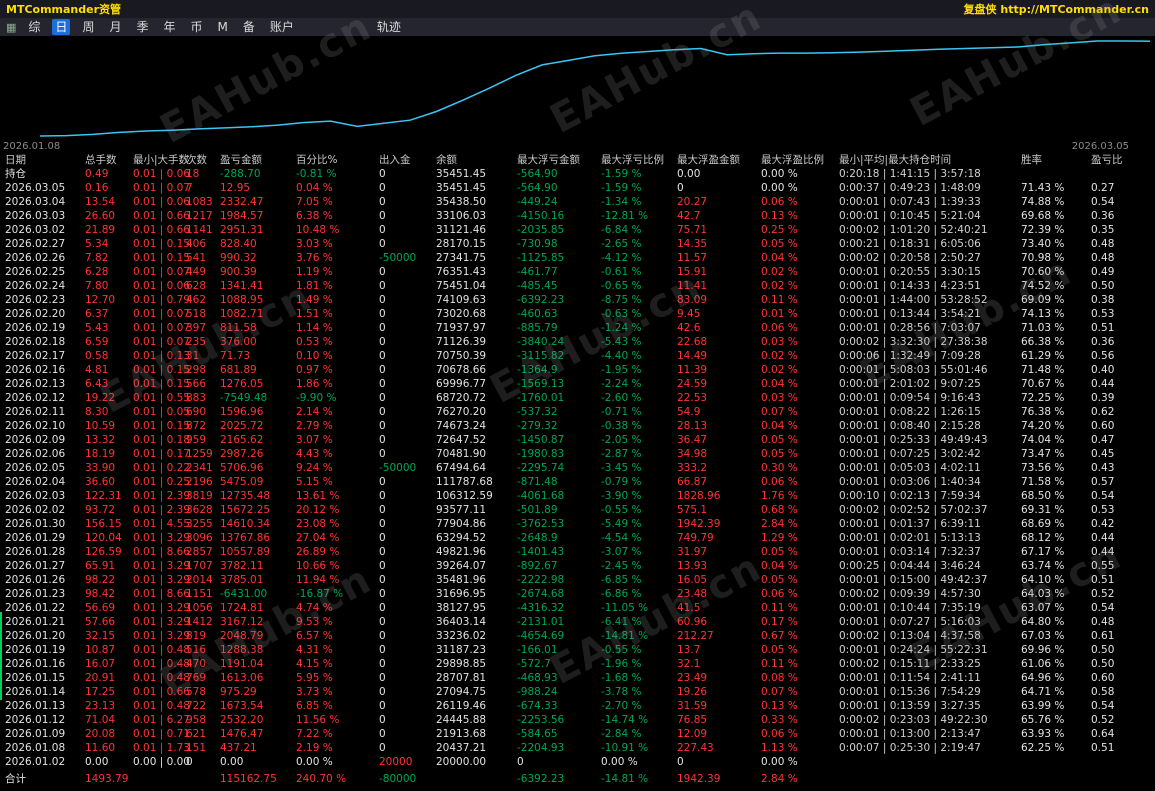 The height and width of the screenshot is (791, 1155). I want to click on cell-pl-ratio: 0.53, so click(1103, 510).